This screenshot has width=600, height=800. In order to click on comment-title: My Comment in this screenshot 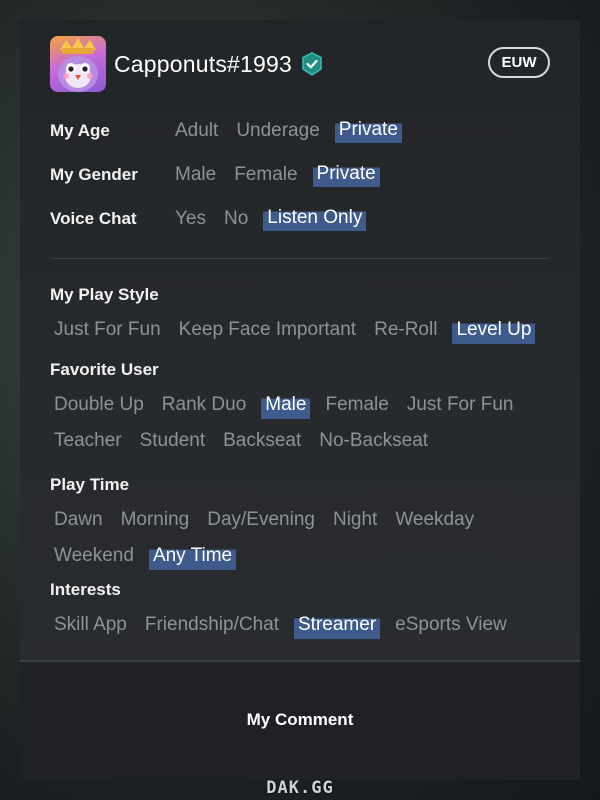, I will do `click(300, 719)`.